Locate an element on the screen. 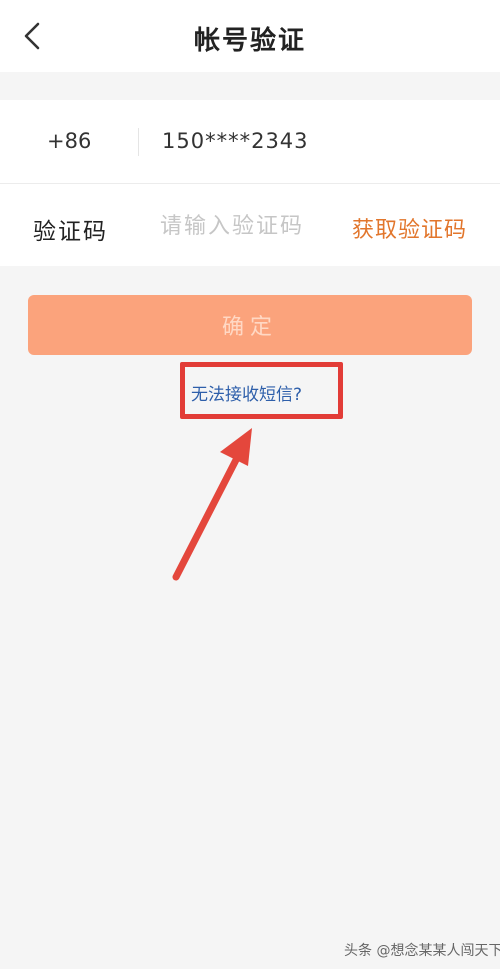 This screenshot has height=969, width=500. code-label: 验证码 is located at coordinates (70, 232).